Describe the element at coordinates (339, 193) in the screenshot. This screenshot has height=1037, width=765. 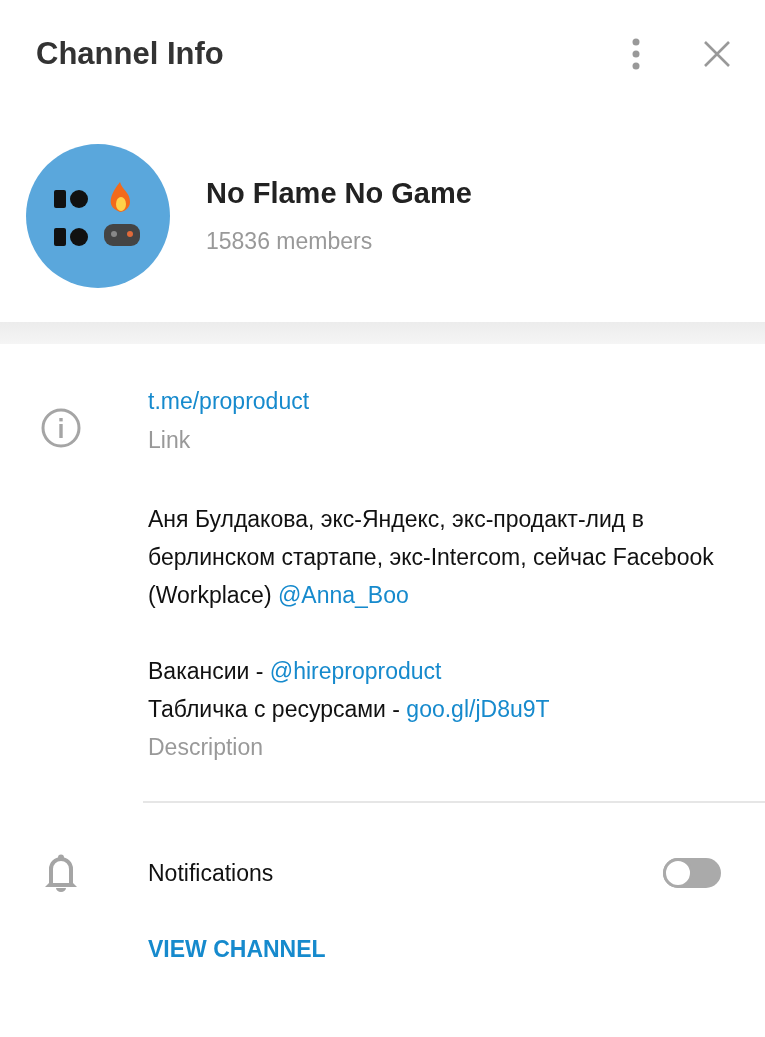
I see `channel-name: No Flame No Game` at that location.